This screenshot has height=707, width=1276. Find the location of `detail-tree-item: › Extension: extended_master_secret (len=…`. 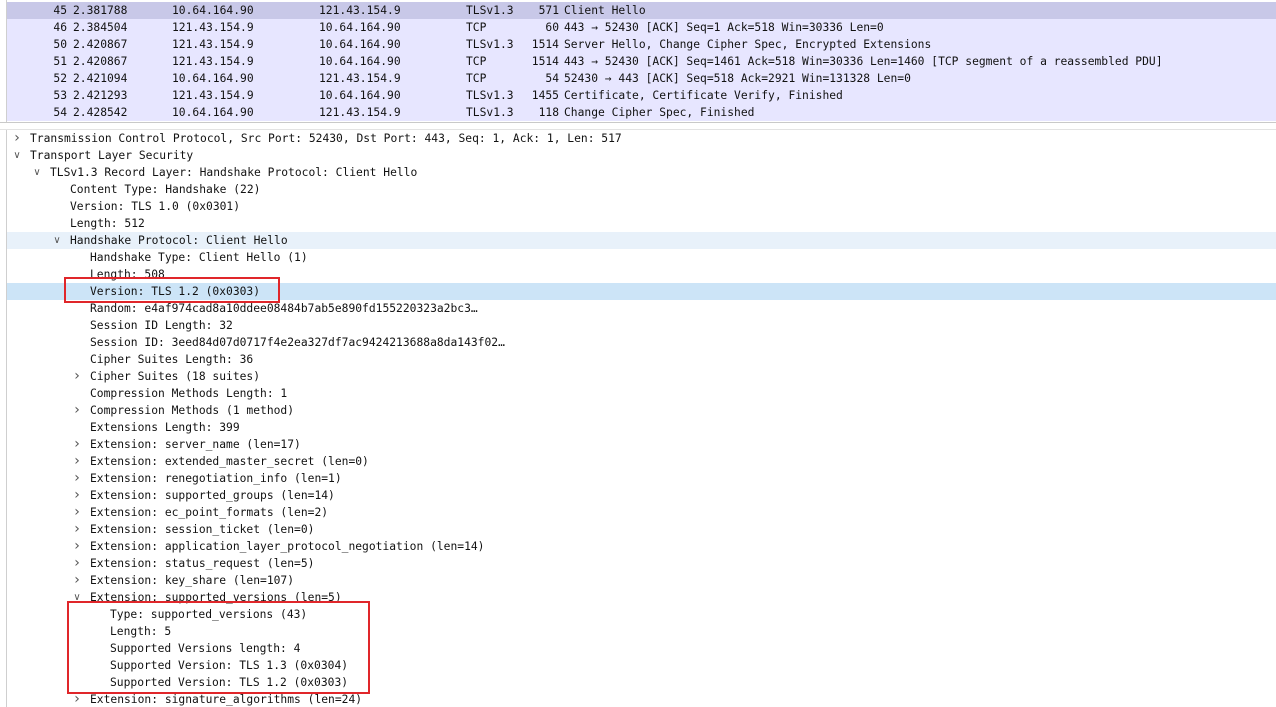

detail-tree-item: › Extension: extended_master_secret (len=… is located at coordinates (641, 461).